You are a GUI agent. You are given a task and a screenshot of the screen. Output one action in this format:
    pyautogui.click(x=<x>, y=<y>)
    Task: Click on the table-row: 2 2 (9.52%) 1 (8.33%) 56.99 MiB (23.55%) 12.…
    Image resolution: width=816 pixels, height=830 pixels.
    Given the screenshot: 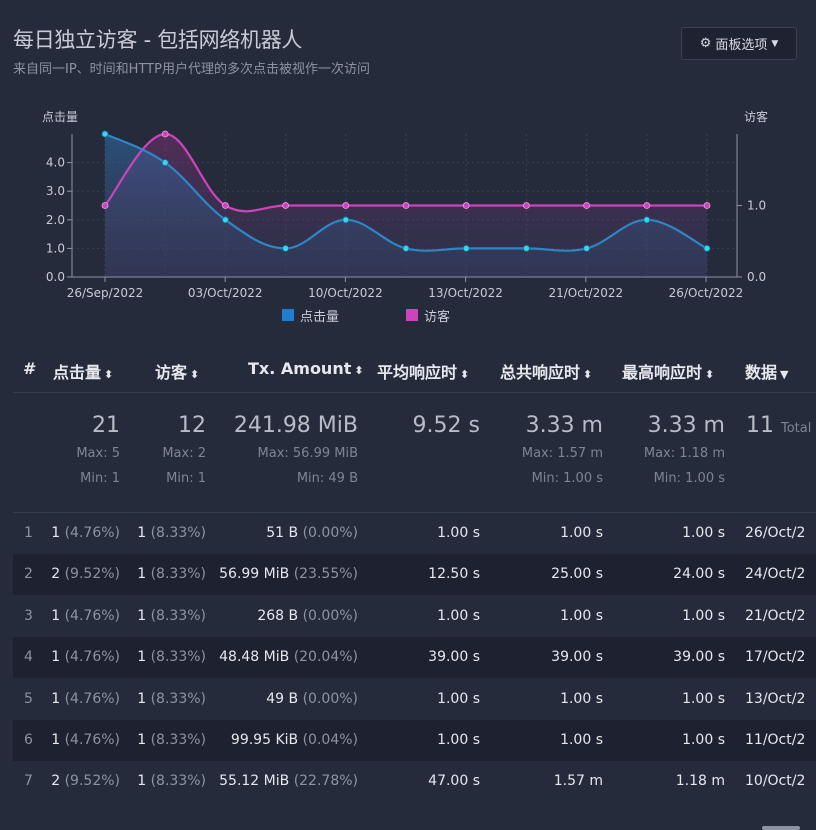 What is the action you would take?
    pyautogui.click(x=414, y=575)
    